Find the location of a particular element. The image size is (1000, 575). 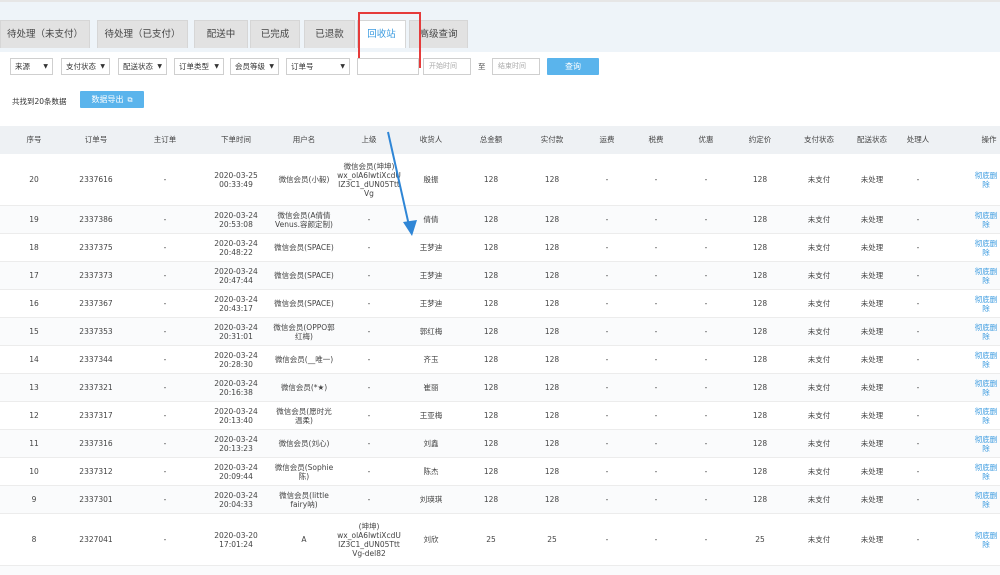

cell-user: A is located at coordinates (304, 539).